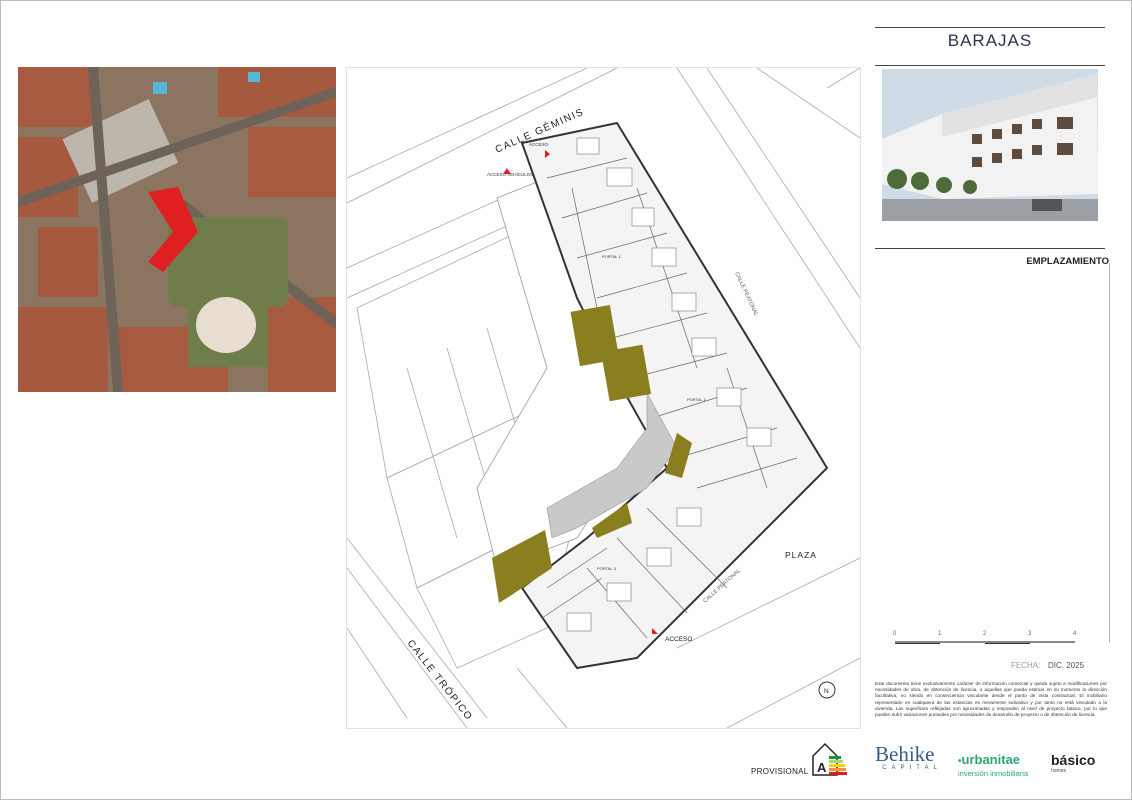  I want to click on basico-logo-sub: homes, so click(1059, 771).